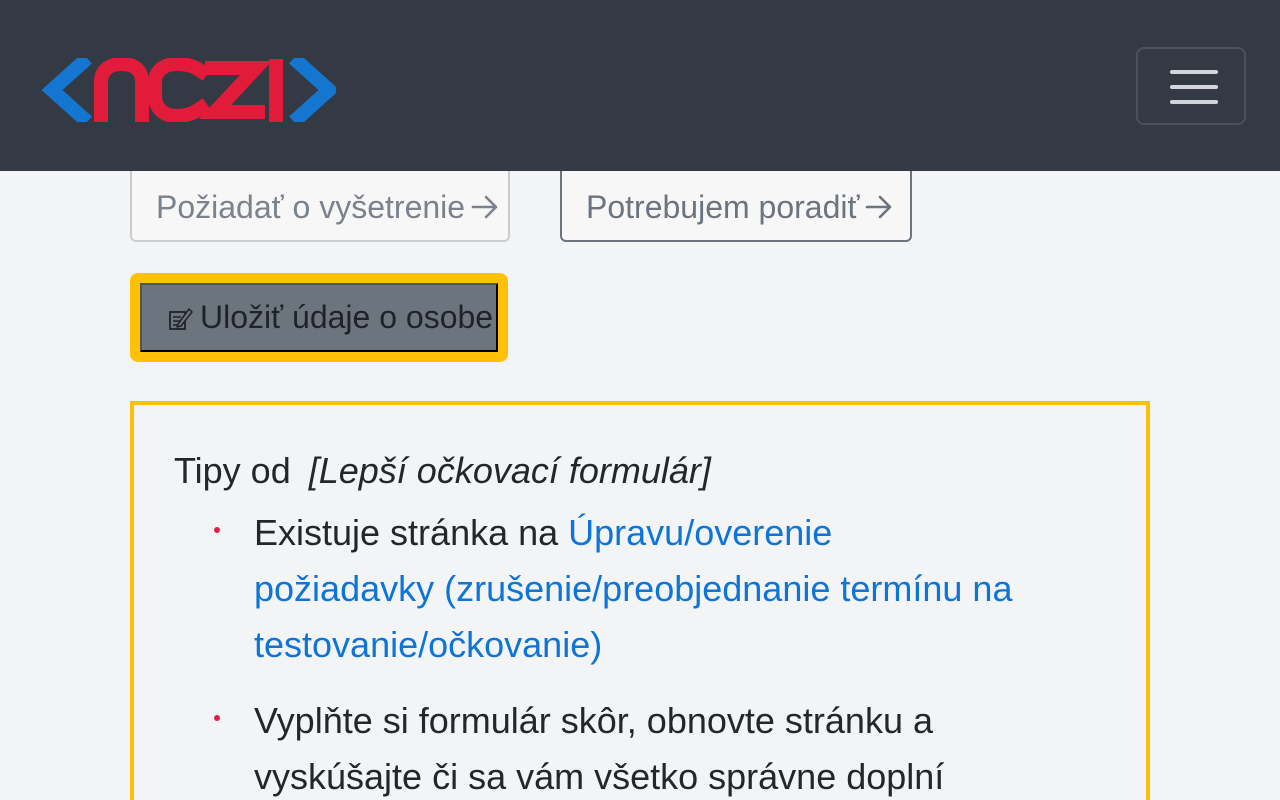  I want to click on tips-source: [Lepší očkovací formulár], so click(509, 470).